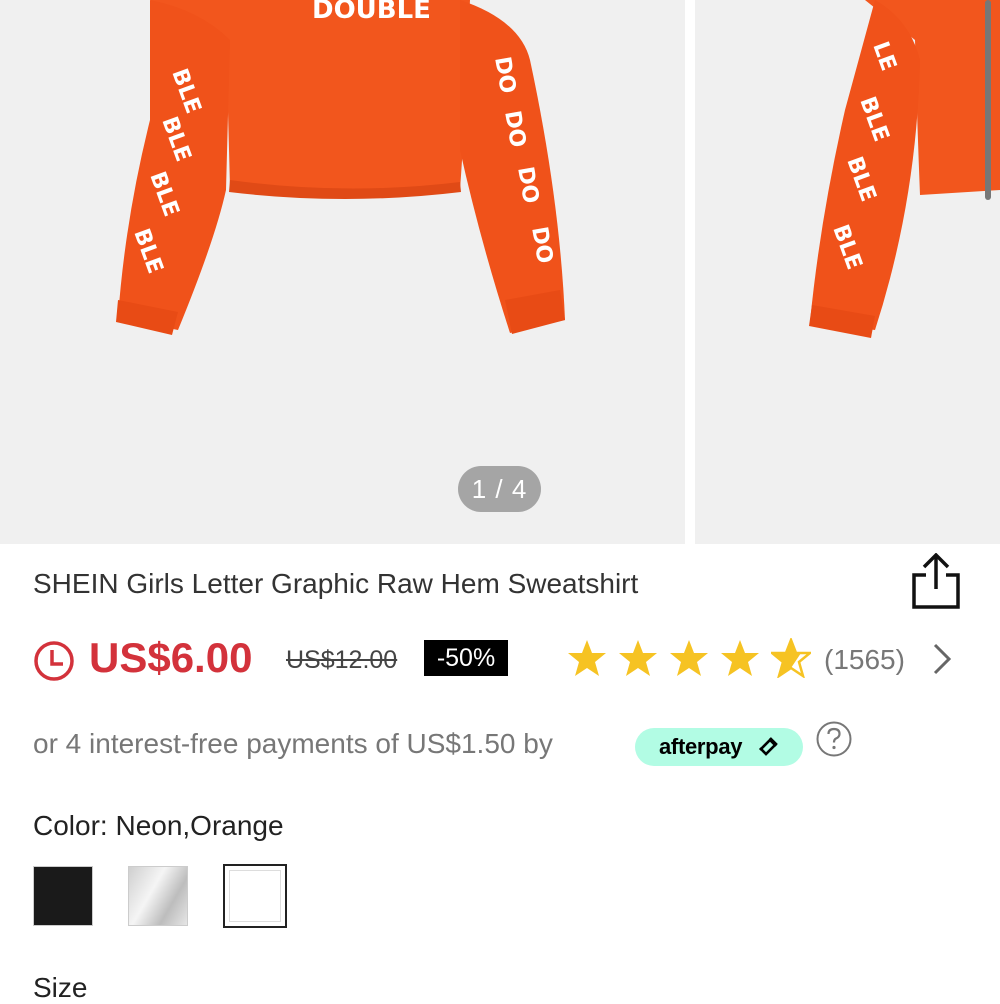 The image size is (1000, 1004). What do you see at coordinates (158, 825) in the screenshot?
I see `color-label: Color: Neon,Orange` at bounding box center [158, 825].